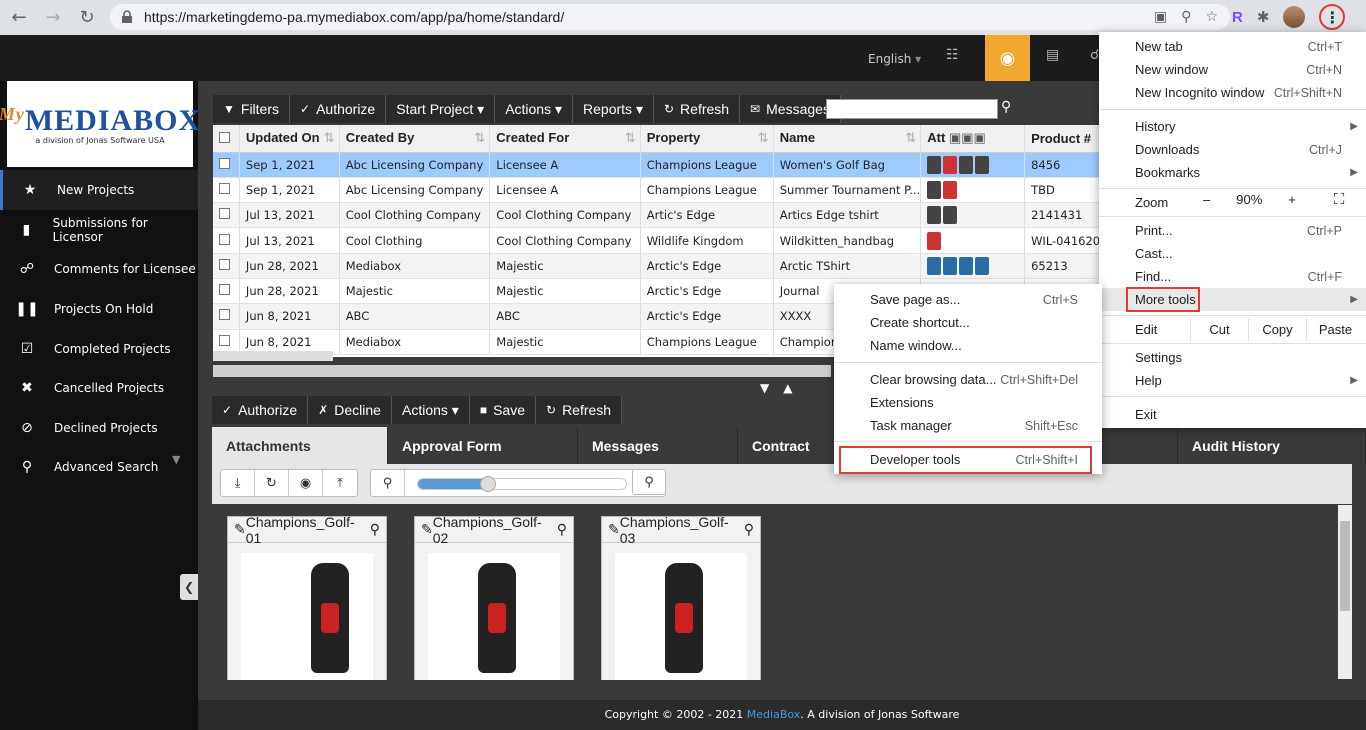 Image resolution: width=1366 pixels, height=730 pixels. I want to click on sidebar-item-comments: ☍ Comments for Licensee, so click(99, 269).